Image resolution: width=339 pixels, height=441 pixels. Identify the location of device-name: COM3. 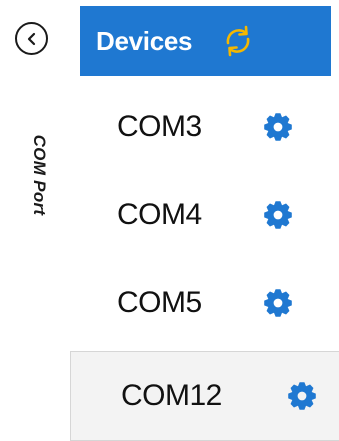
(159, 126).